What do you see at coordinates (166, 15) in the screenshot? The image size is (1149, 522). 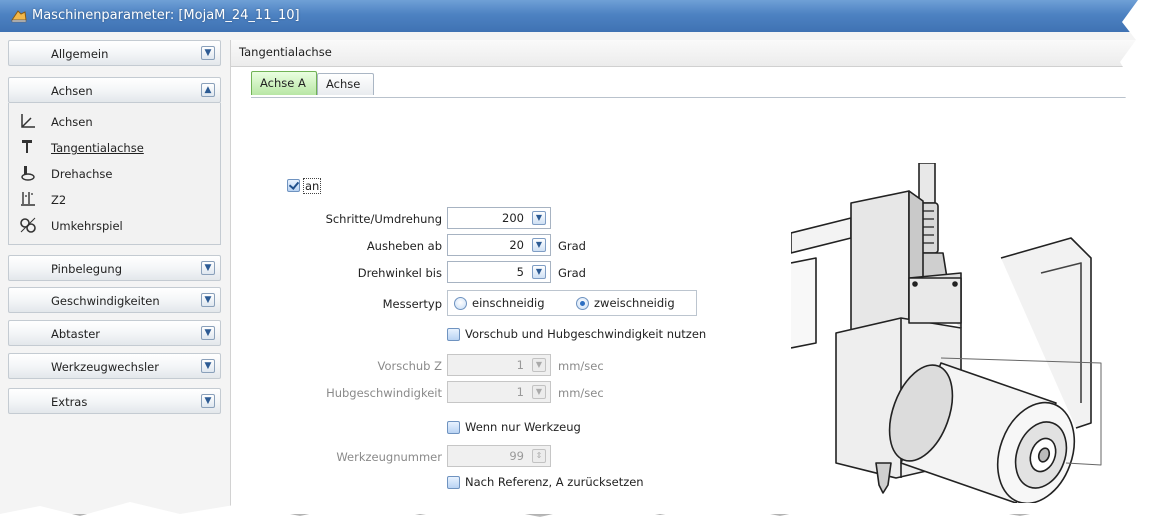 I see `window-title: Maschinenparameter: [MojaM_24_11_10]` at bounding box center [166, 15].